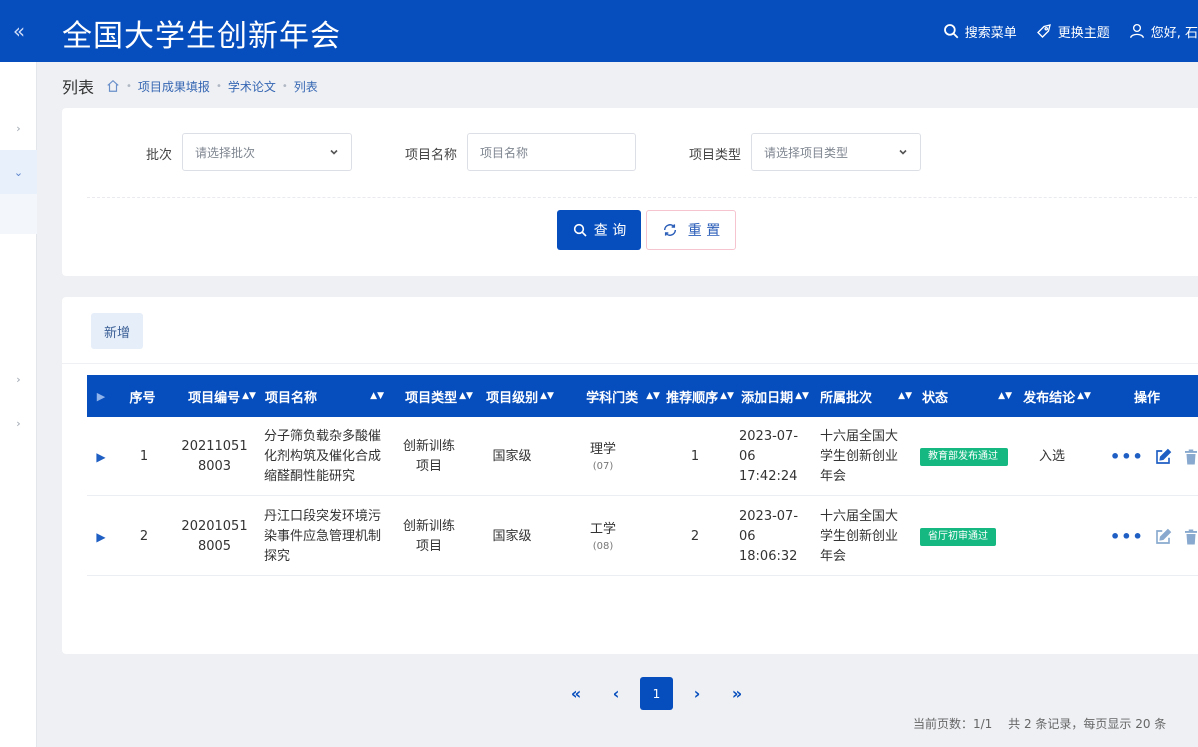 The height and width of the screenshot is (747, 1198). What do you see at coordinates (325, 456) in the screenshot?
I see `row-project-name: 分子筛负载杂多酸催化剂构筑及催化合成缩醛酮性能研究` at bounding box center [325, 456].